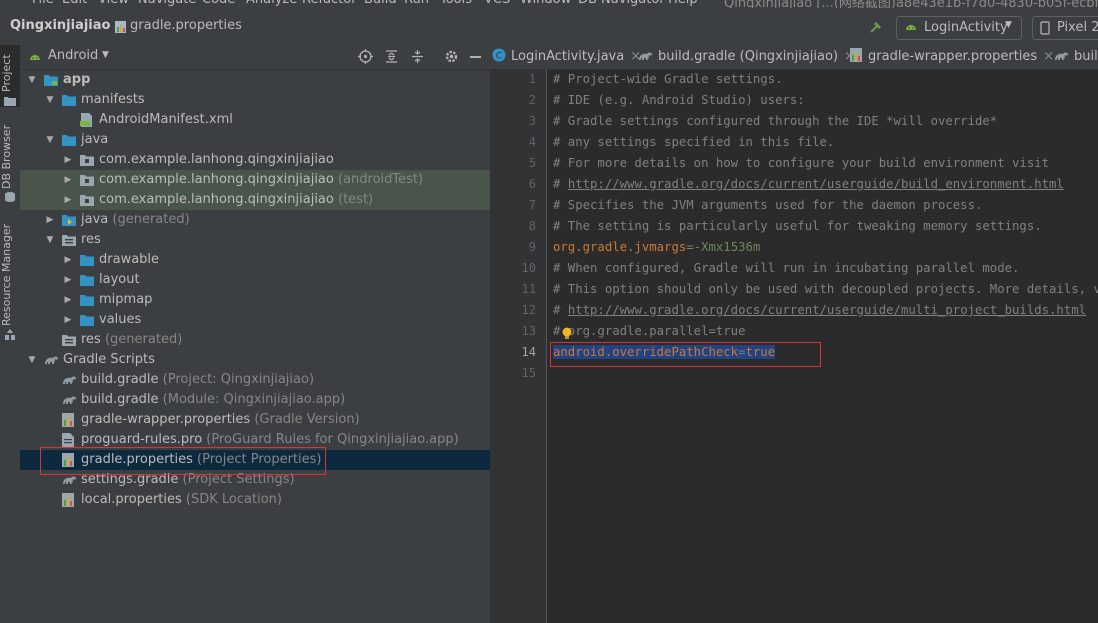 The width and height of the screenshot is (1098, 623). What do you see at coordinates (1045, 30) in the screenshot?
I see `phone-icon` at bounding box center [1045, 30].